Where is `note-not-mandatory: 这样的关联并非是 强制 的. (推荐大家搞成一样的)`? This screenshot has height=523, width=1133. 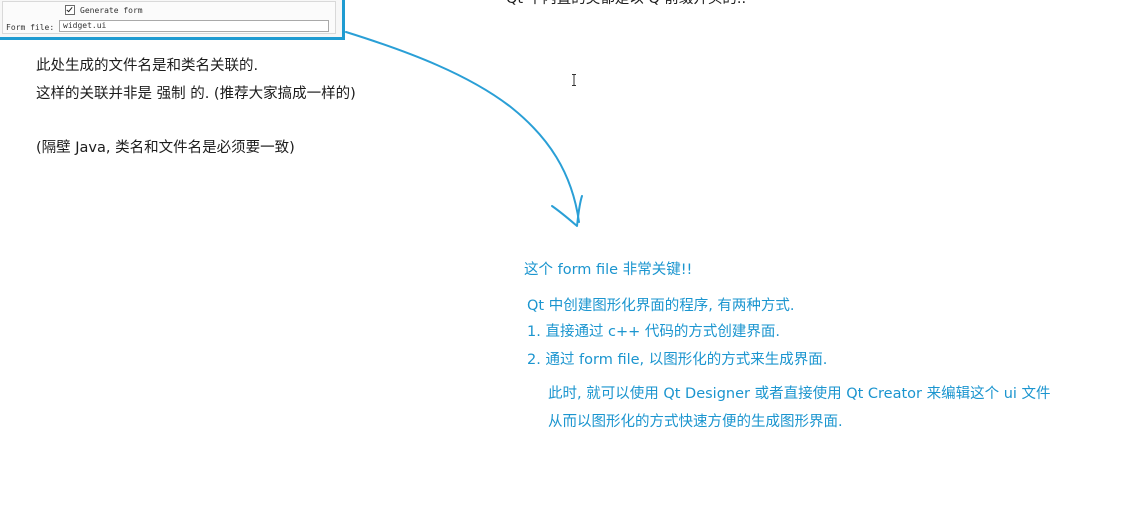 note-not-mandatory: 这样的关联并非是 强制 的. (推荐大家搞成一样的) is located at coordinates (196, 94).